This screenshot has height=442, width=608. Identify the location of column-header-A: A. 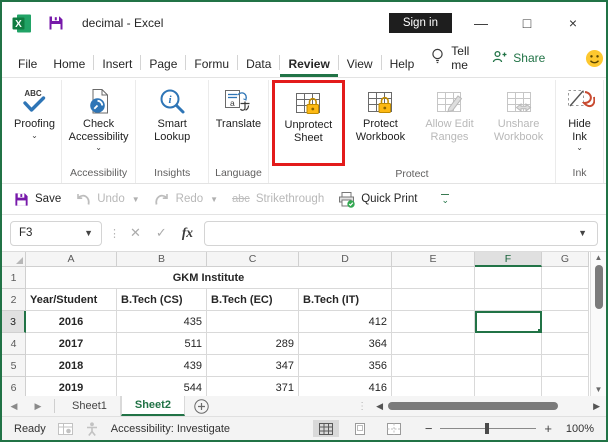
(71, 259).